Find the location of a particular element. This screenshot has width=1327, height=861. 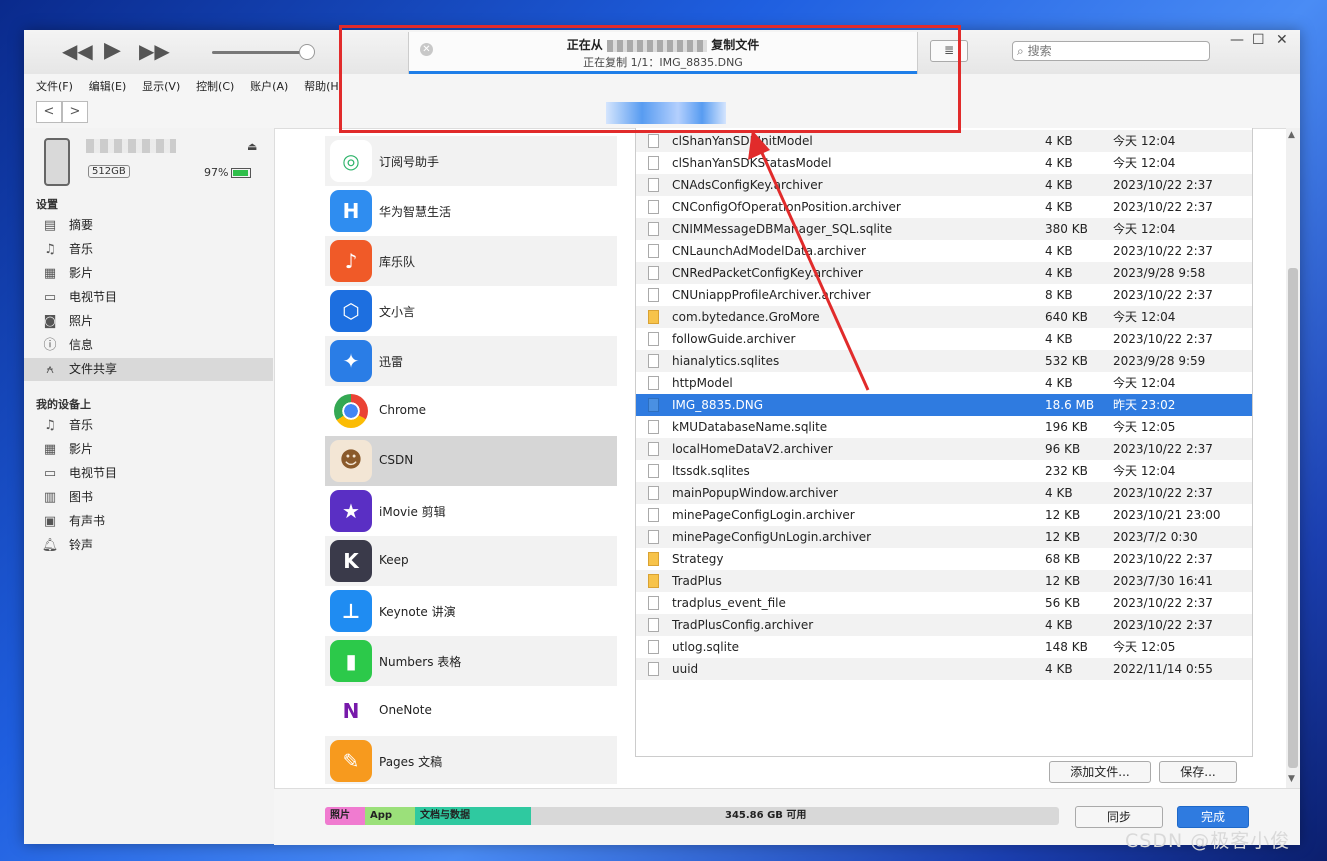

search-input: ⌕ 搜索 is located at coordinates (1111, 51).